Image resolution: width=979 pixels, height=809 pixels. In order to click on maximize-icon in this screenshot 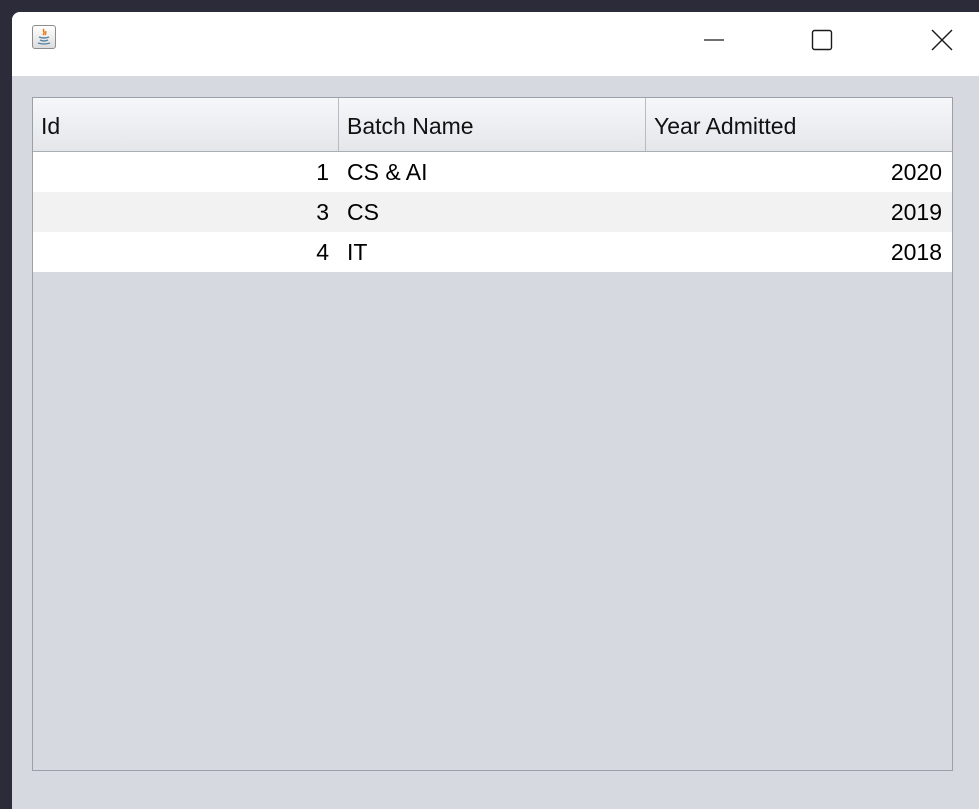, I will do `click(822, 40)`.